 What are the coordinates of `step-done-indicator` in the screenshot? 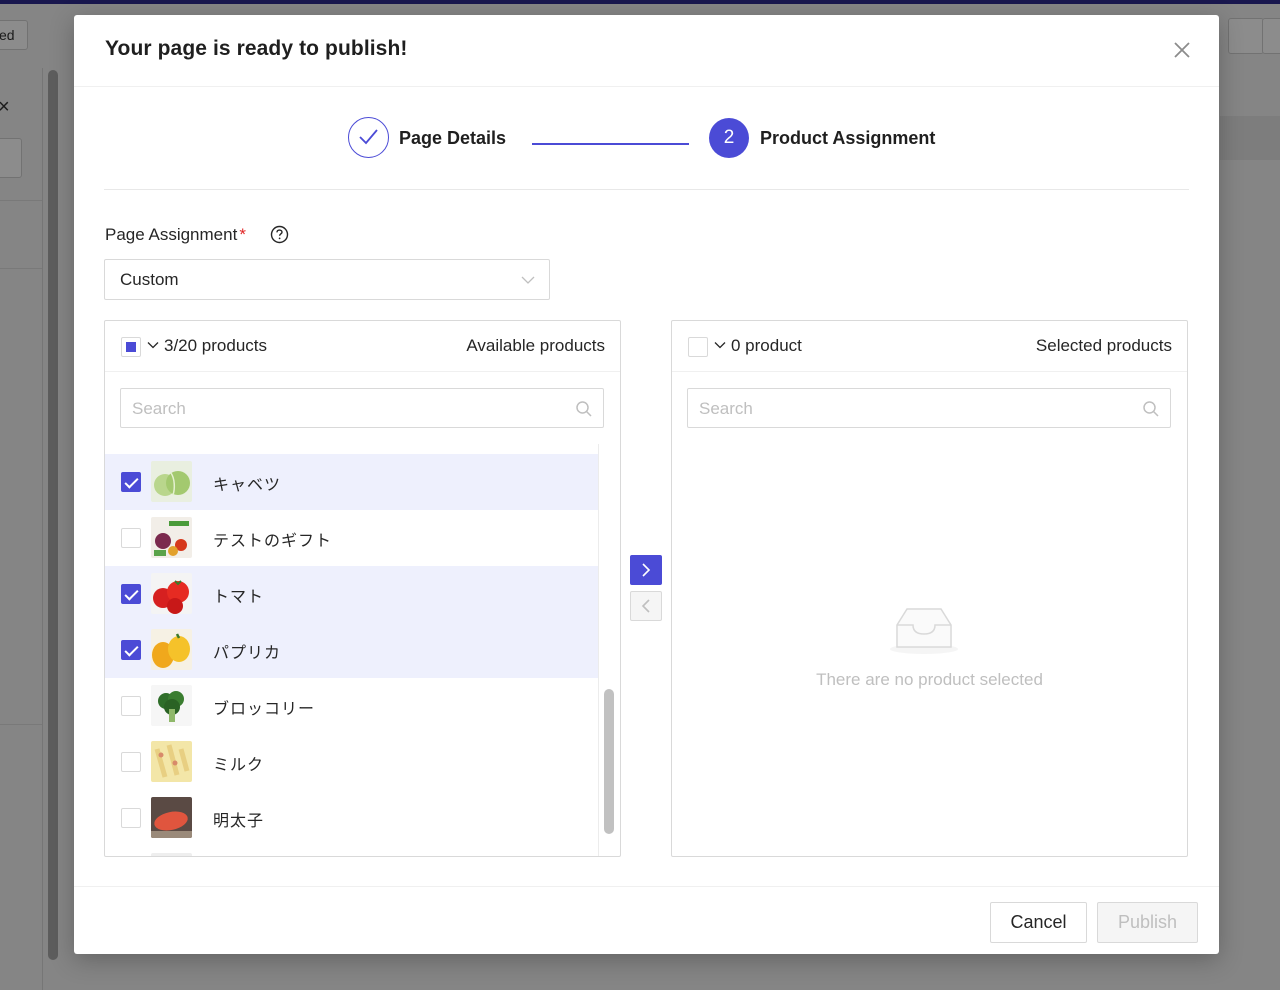 It's located at (368, 137).